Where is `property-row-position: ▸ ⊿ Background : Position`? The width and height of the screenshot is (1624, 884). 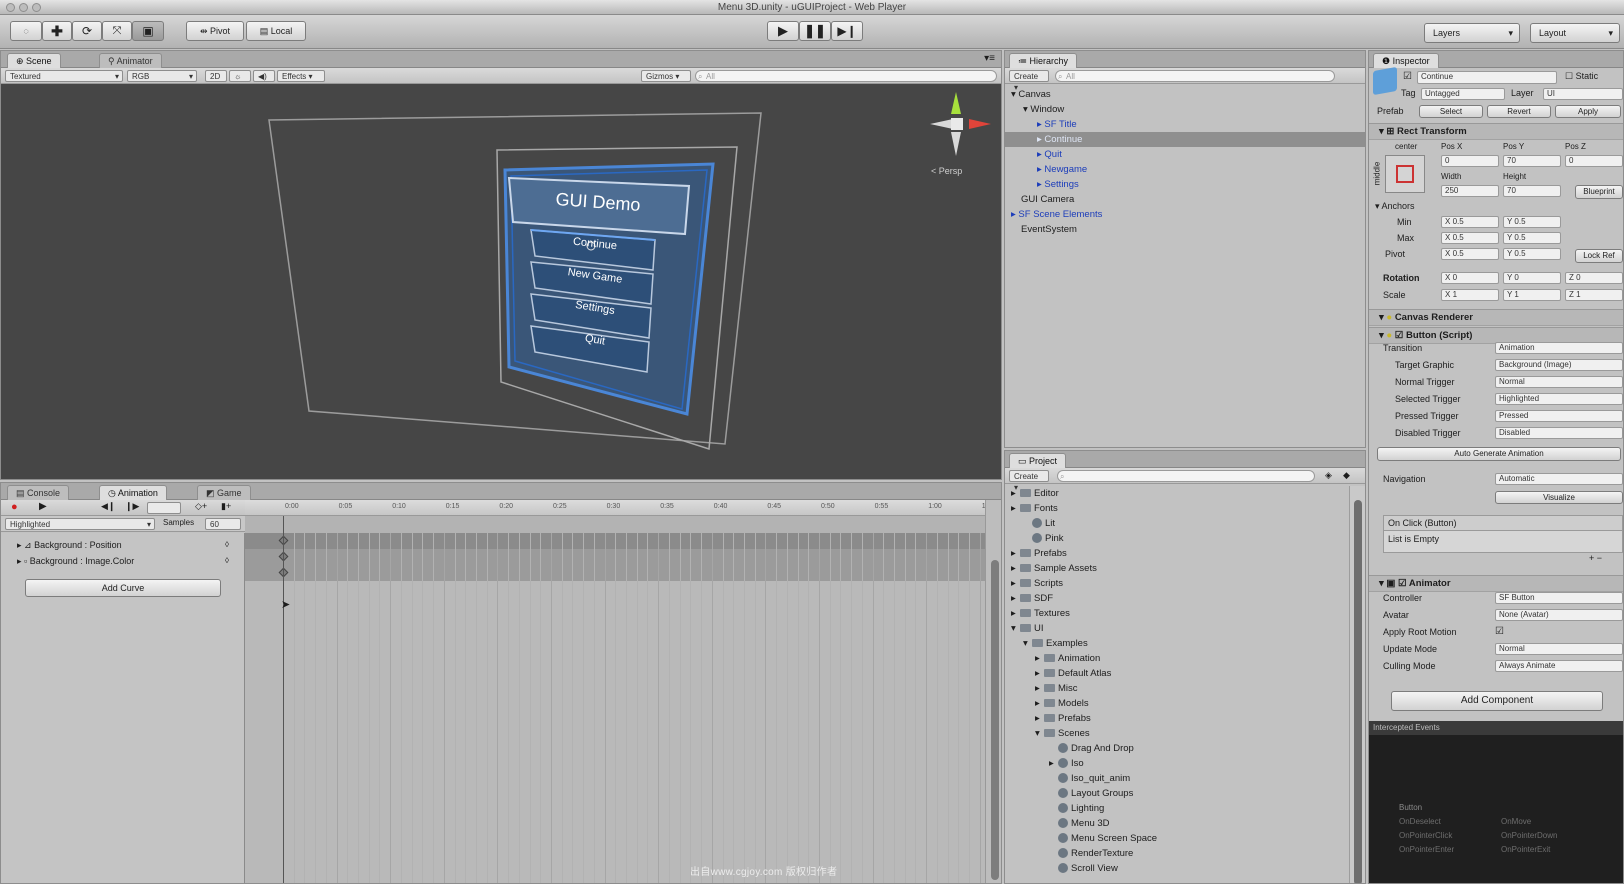 property-row-position: ▸ ⊿ Background : Position is located at coordinates (69, 545).